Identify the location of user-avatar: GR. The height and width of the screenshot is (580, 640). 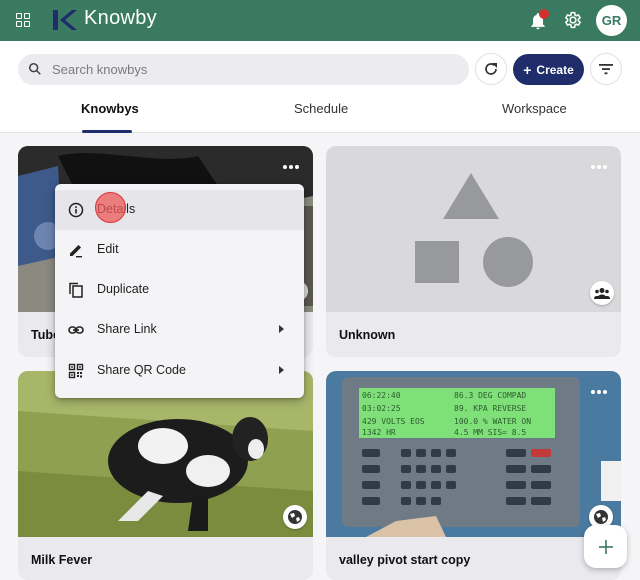
(611, 20).